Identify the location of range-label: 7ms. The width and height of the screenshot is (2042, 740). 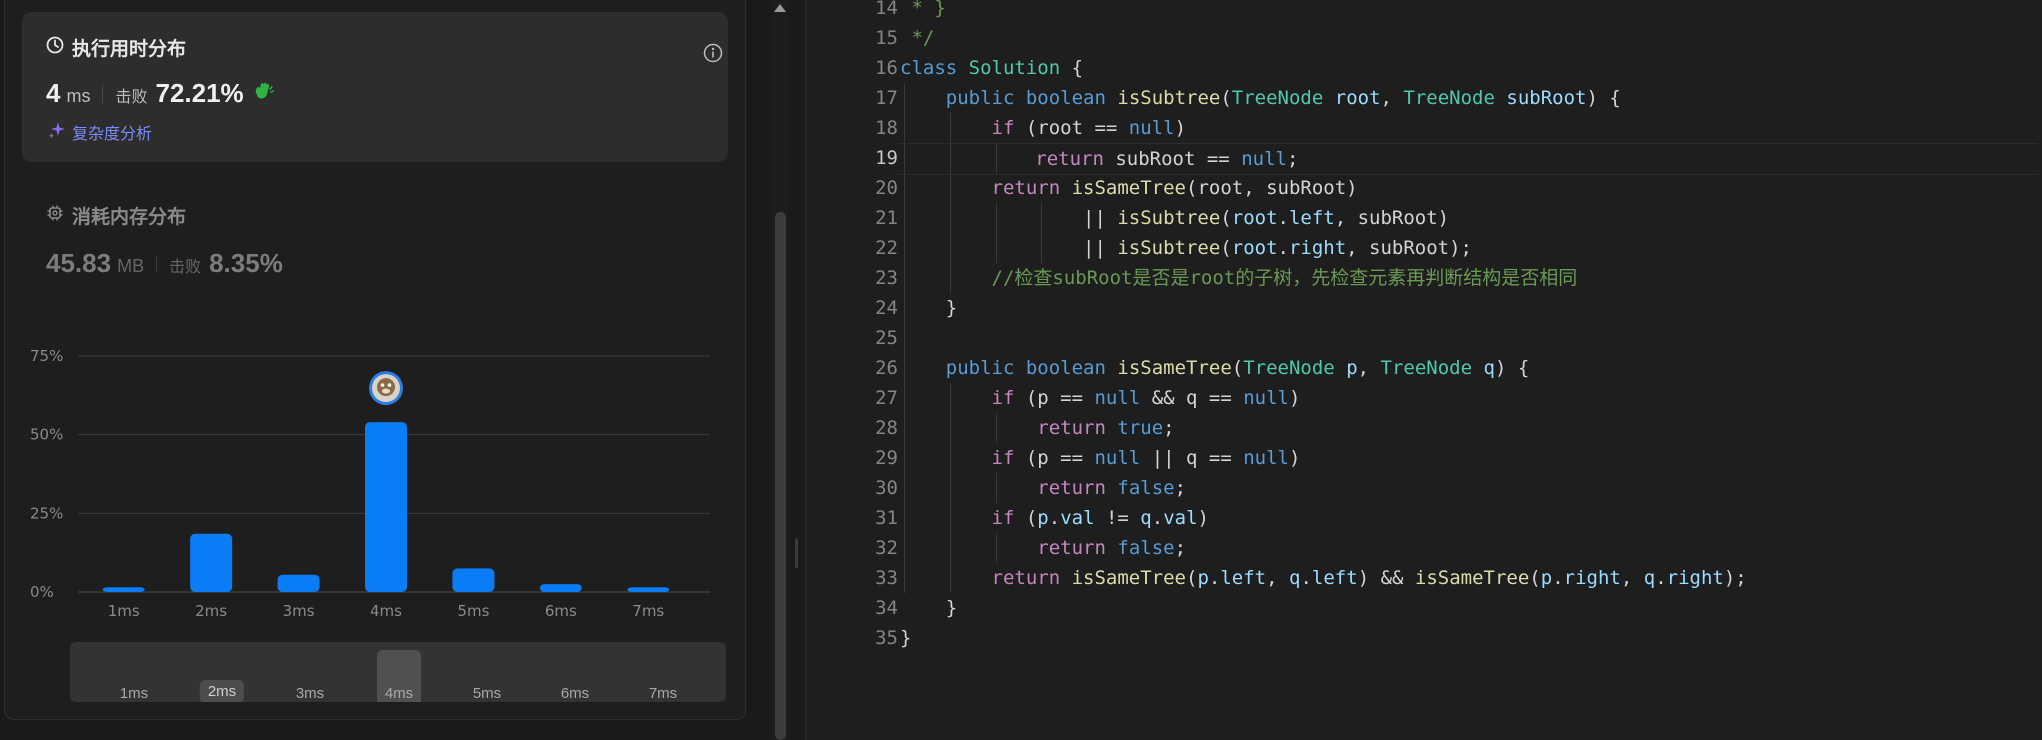
(663, 693).